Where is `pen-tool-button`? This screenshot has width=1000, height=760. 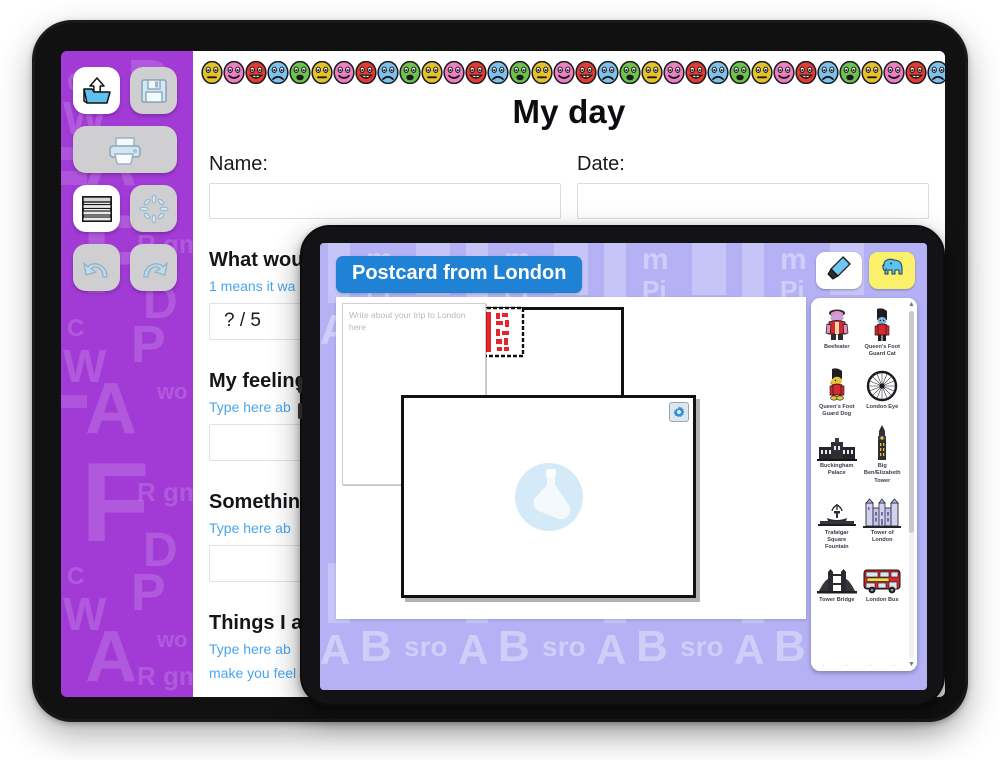
pen-tool-button is located at coordinates (839, 270).